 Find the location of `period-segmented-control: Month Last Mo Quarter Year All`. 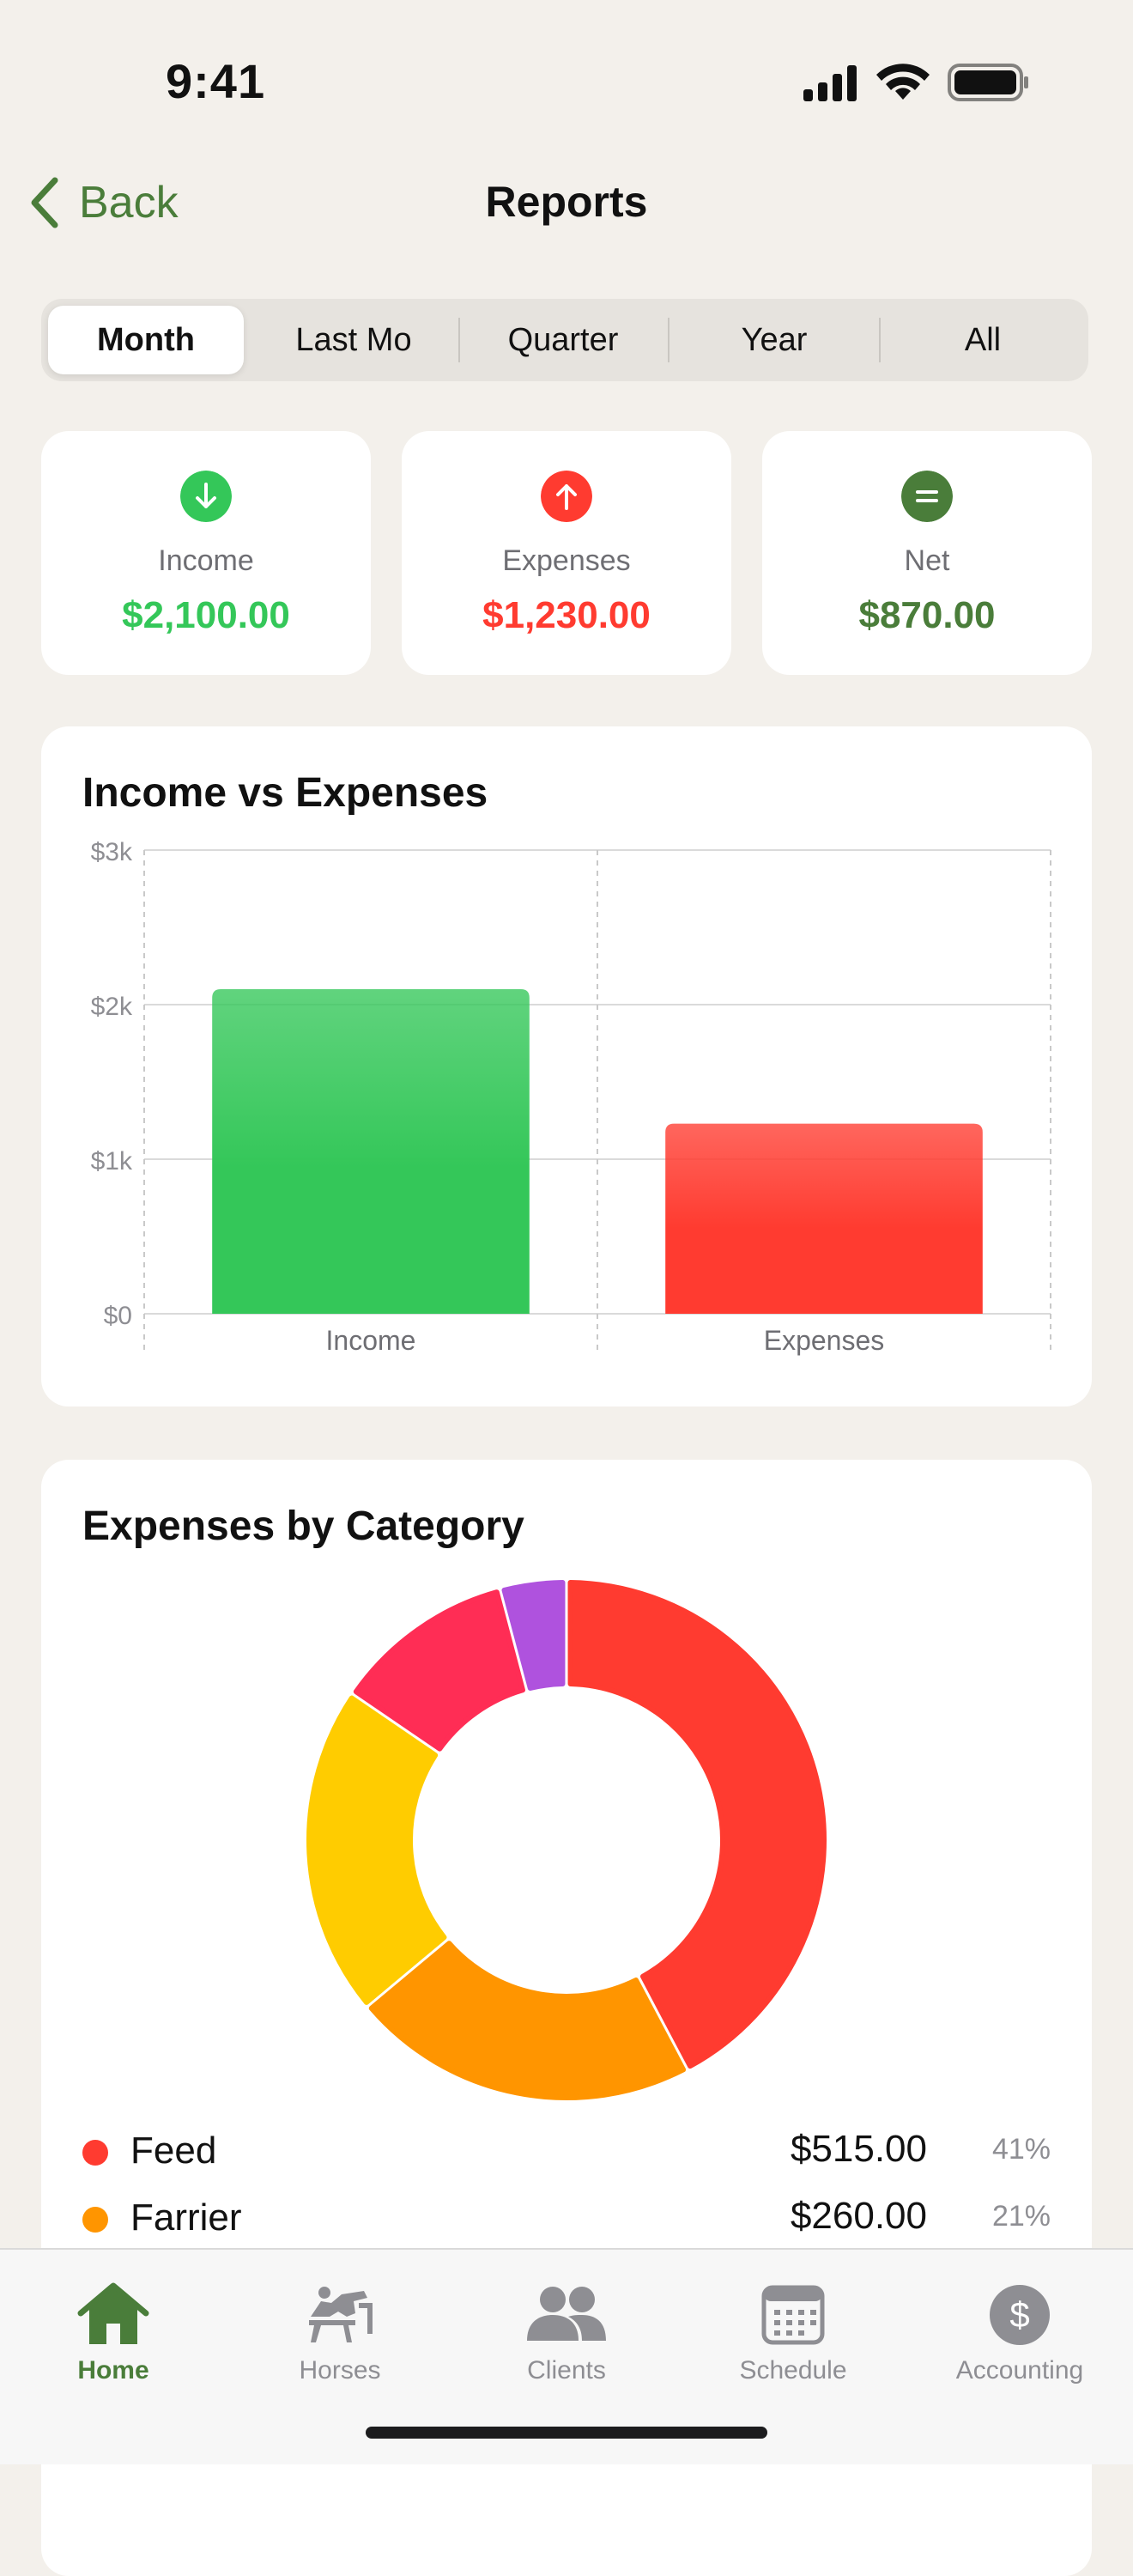

period-segmented-control: Month Last Mo Quarter Year All is located at coordinates (564, 340).